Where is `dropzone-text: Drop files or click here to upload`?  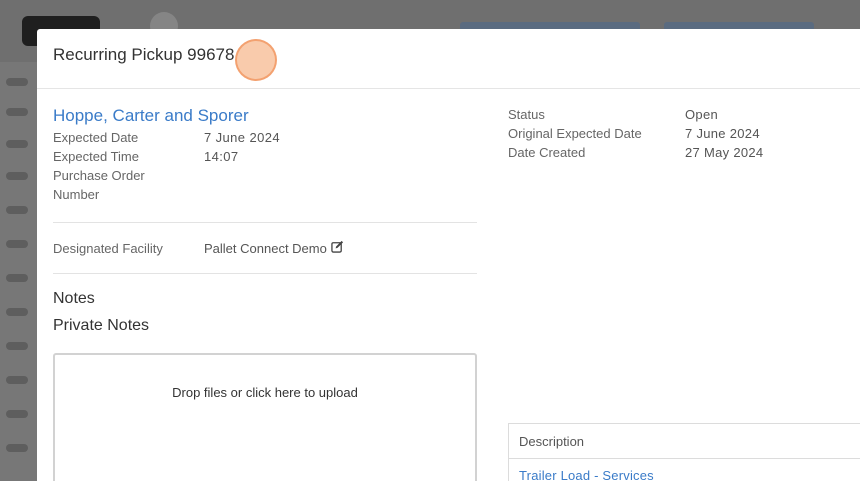
dropzone-text: Drop files or click here to upload is located at coordinates (265, 392).